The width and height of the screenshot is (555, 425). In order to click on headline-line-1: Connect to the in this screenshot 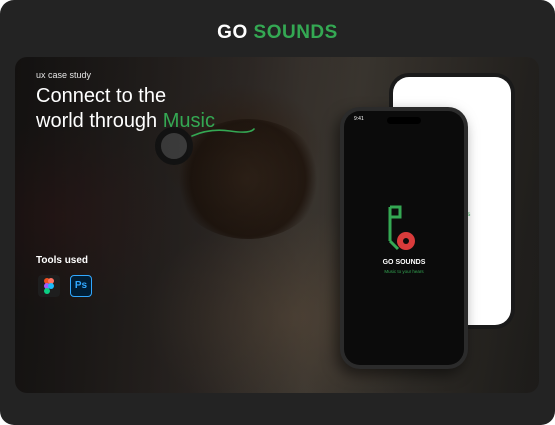, I will do `click(101, 96)`.